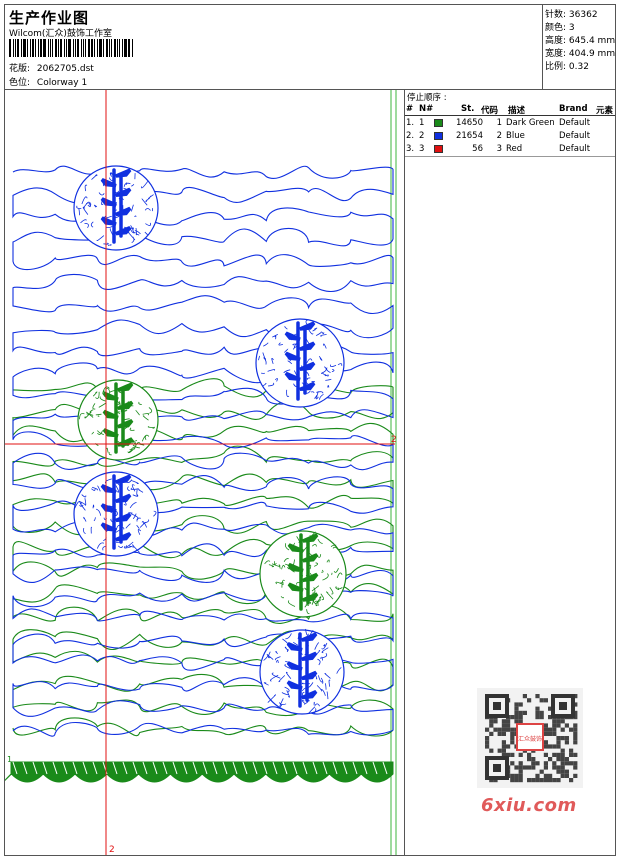  What do you see at coordinates (468, 109) in the screenshot?
I see `col-stitches: St.` at bounding box center [468, 109].